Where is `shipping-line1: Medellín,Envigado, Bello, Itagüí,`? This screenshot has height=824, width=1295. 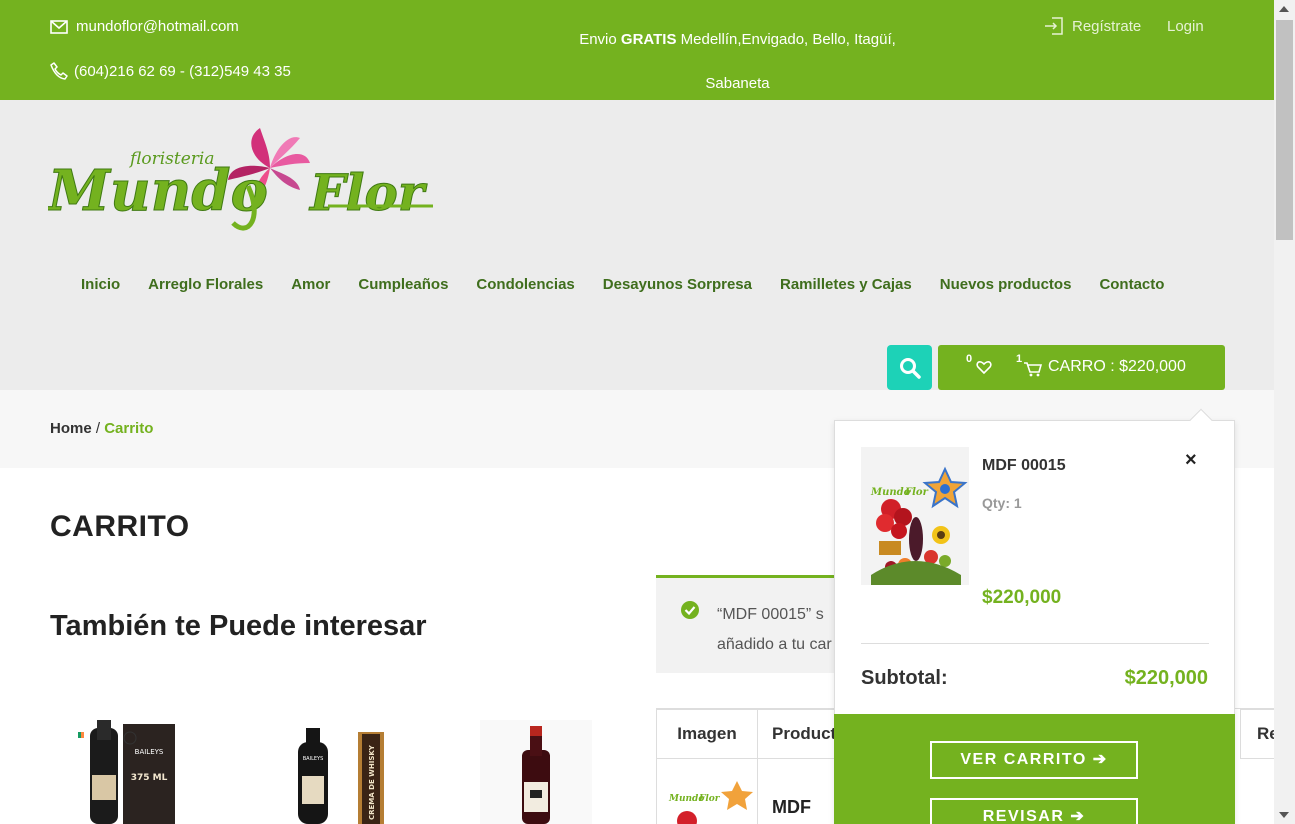 shipping-line1: Medellín,Envigado, Bello, Itagüí, is located at coordinates (788, 39).